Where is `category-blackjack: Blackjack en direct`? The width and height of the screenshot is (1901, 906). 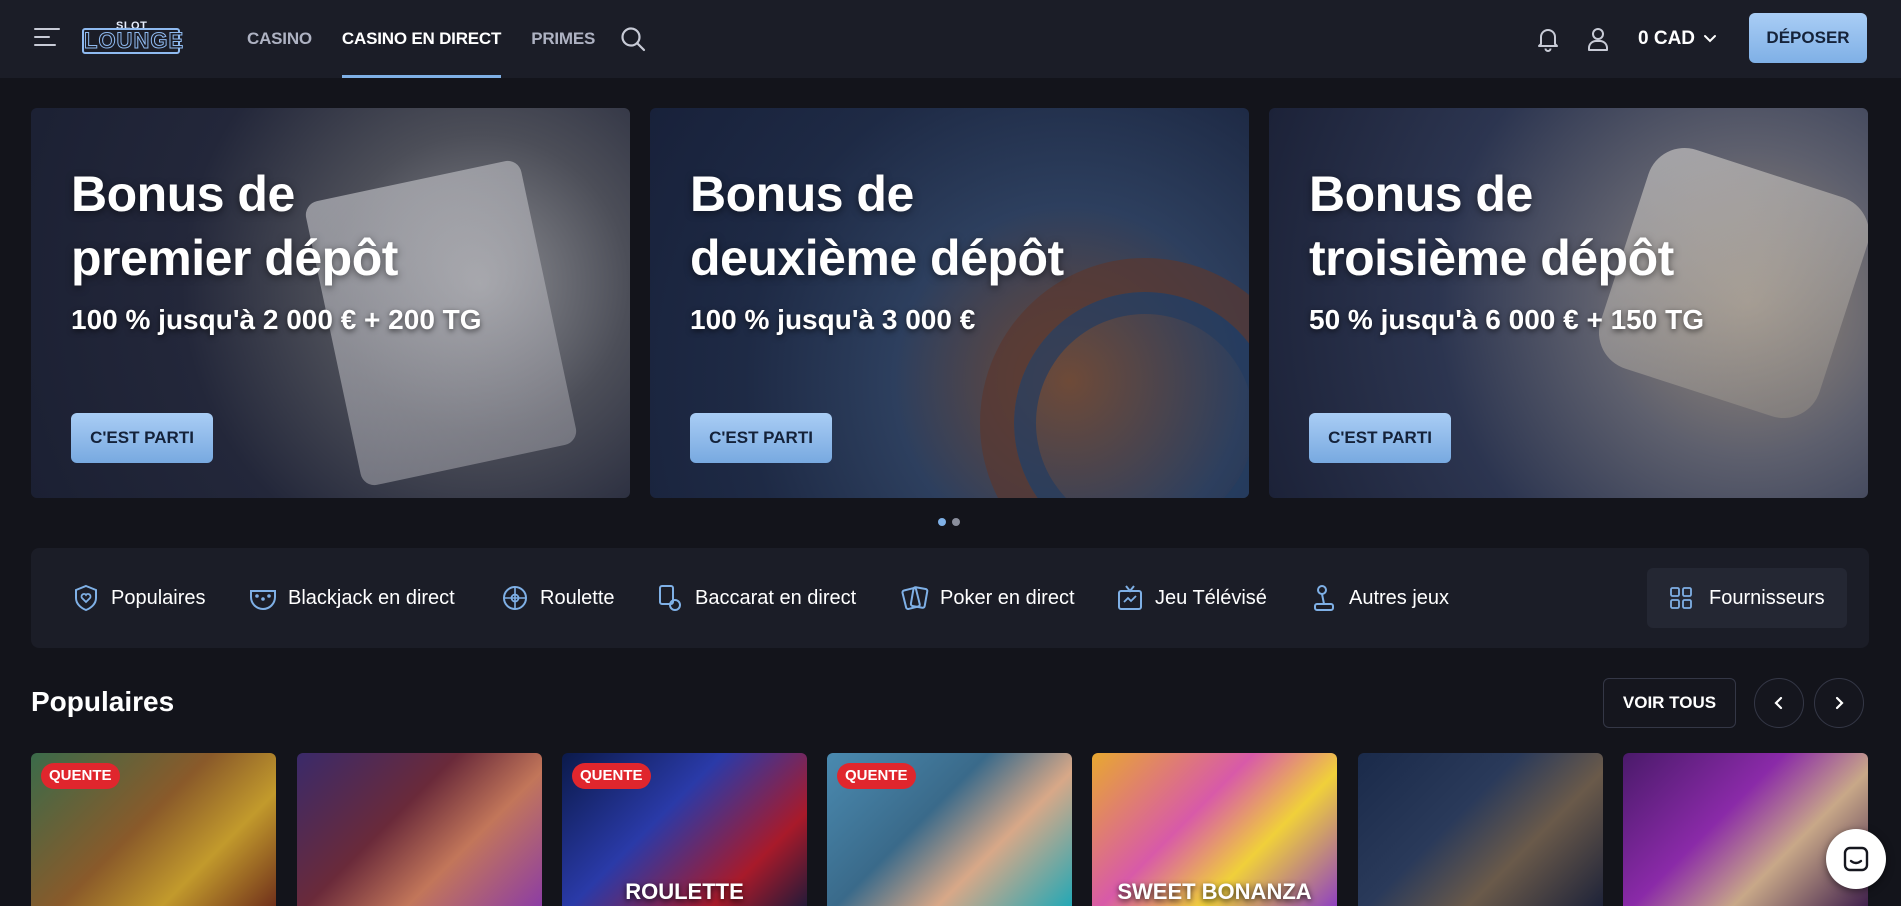 category-blackjack: Blackjack en direct is located at coordinates (351, 598).